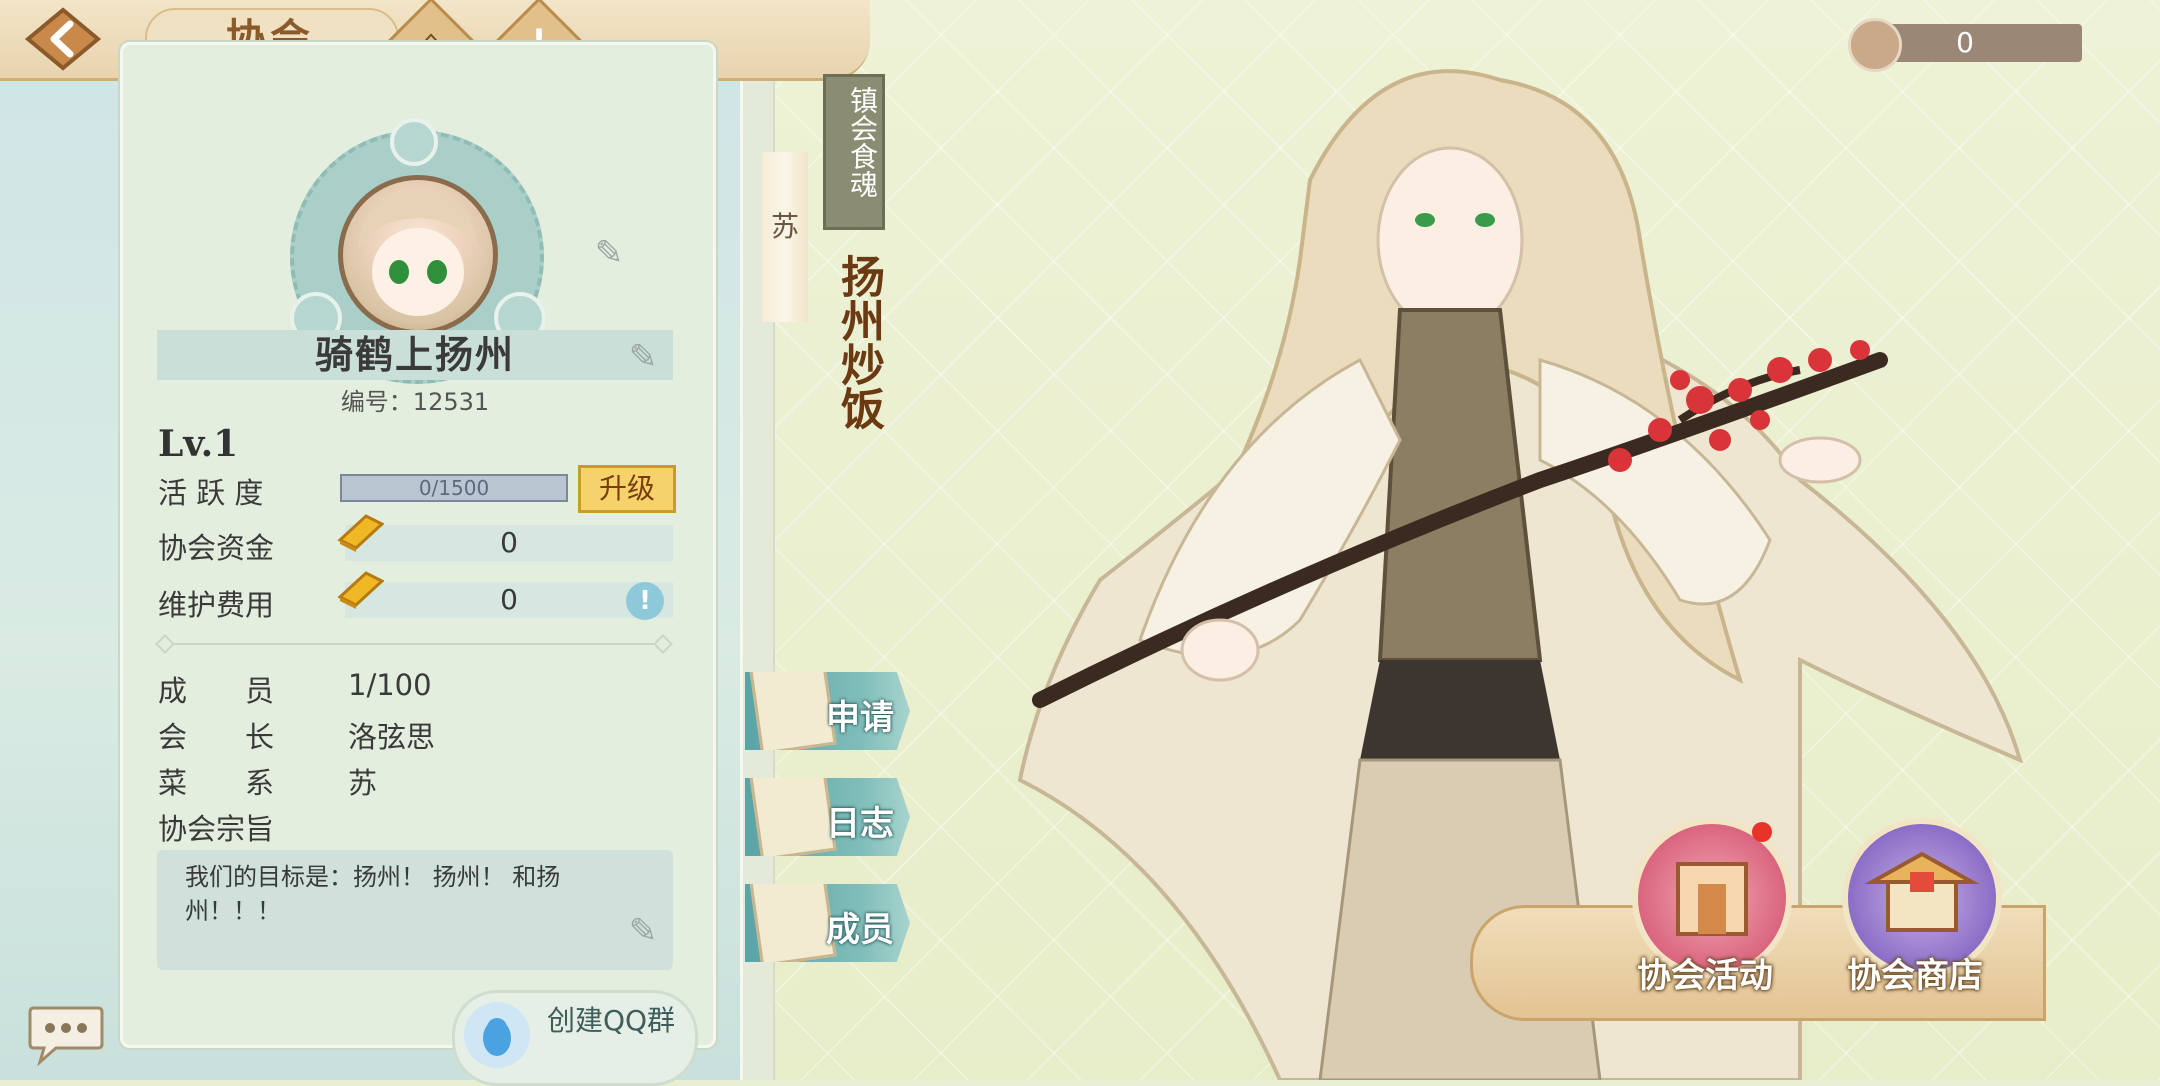  Describe the element at coordinates (860, 718) in the screenshot. I see `tab-apply-label: 申请` at that location.